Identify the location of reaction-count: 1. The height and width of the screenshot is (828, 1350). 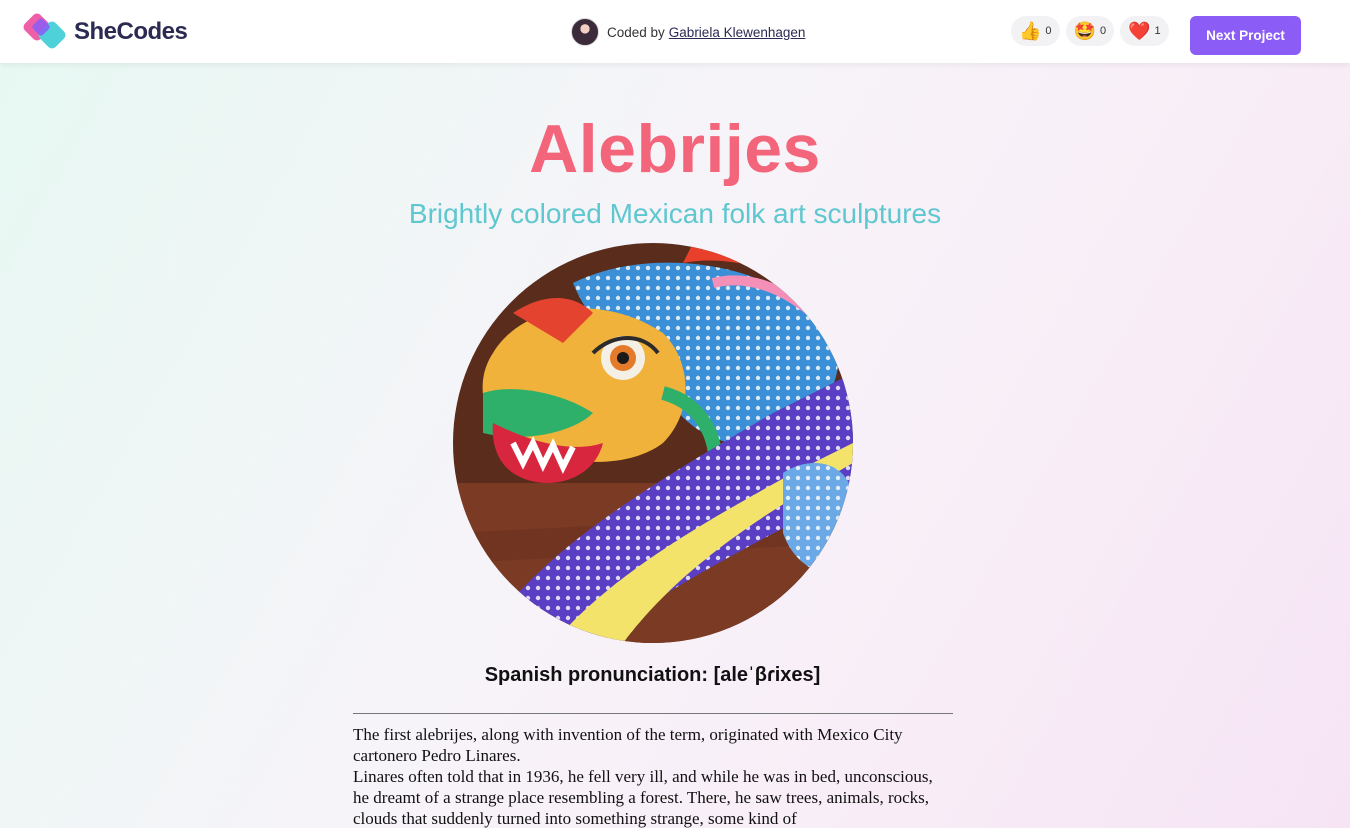
(1157, 31).